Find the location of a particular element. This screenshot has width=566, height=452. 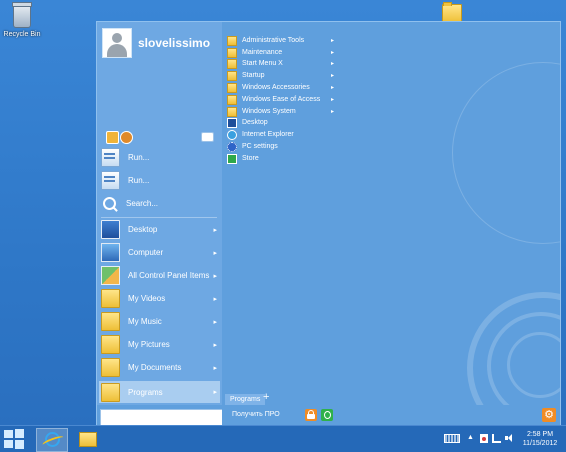

program-item: Windows Accessories ▸ is located at coordinates (281, 87).